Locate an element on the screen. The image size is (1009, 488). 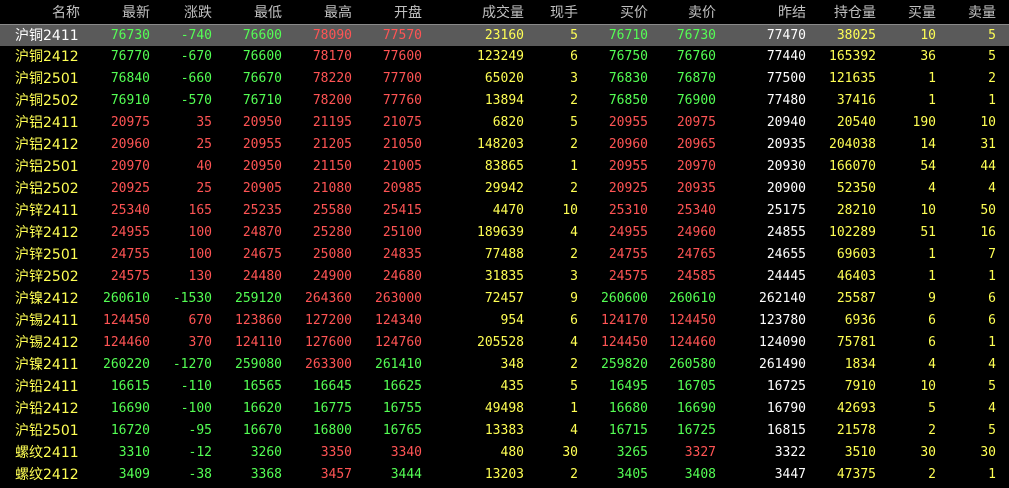
cell-last: 3310 is located at coordinates (134, 452).